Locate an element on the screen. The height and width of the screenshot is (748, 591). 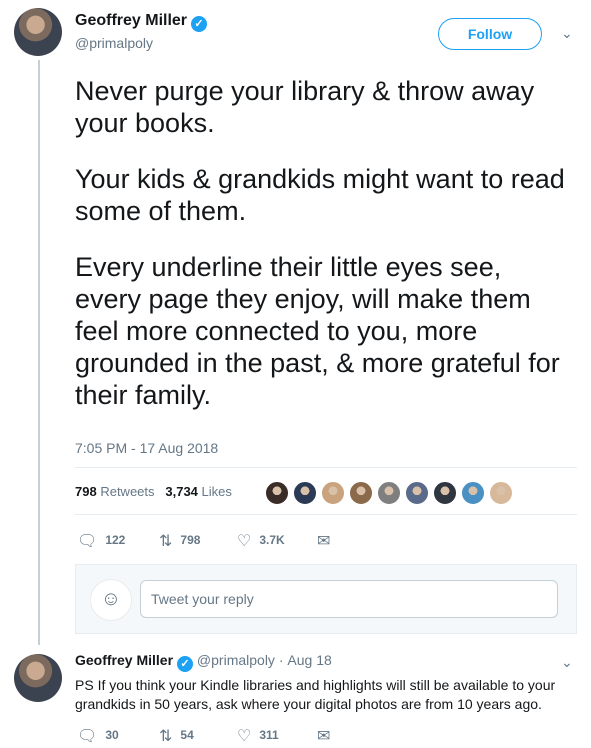
author-name: Geoffrey Miller ✓ is located at coordinates (141, 22).